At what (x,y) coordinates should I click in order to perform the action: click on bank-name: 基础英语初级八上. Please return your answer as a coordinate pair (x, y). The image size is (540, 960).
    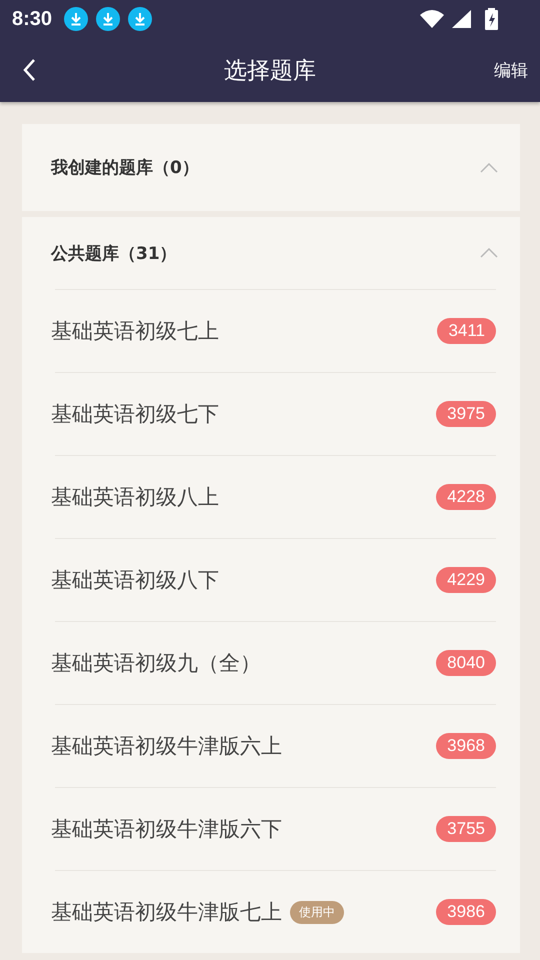
    Looking at the image, I should click on (135, 497).